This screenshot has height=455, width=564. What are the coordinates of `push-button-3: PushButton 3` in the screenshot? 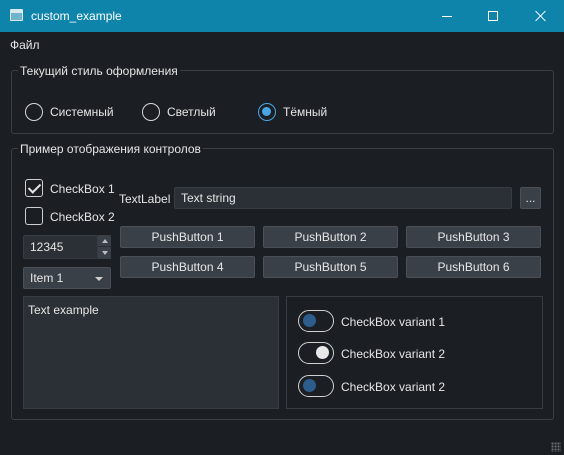 It's located at (473, 237).